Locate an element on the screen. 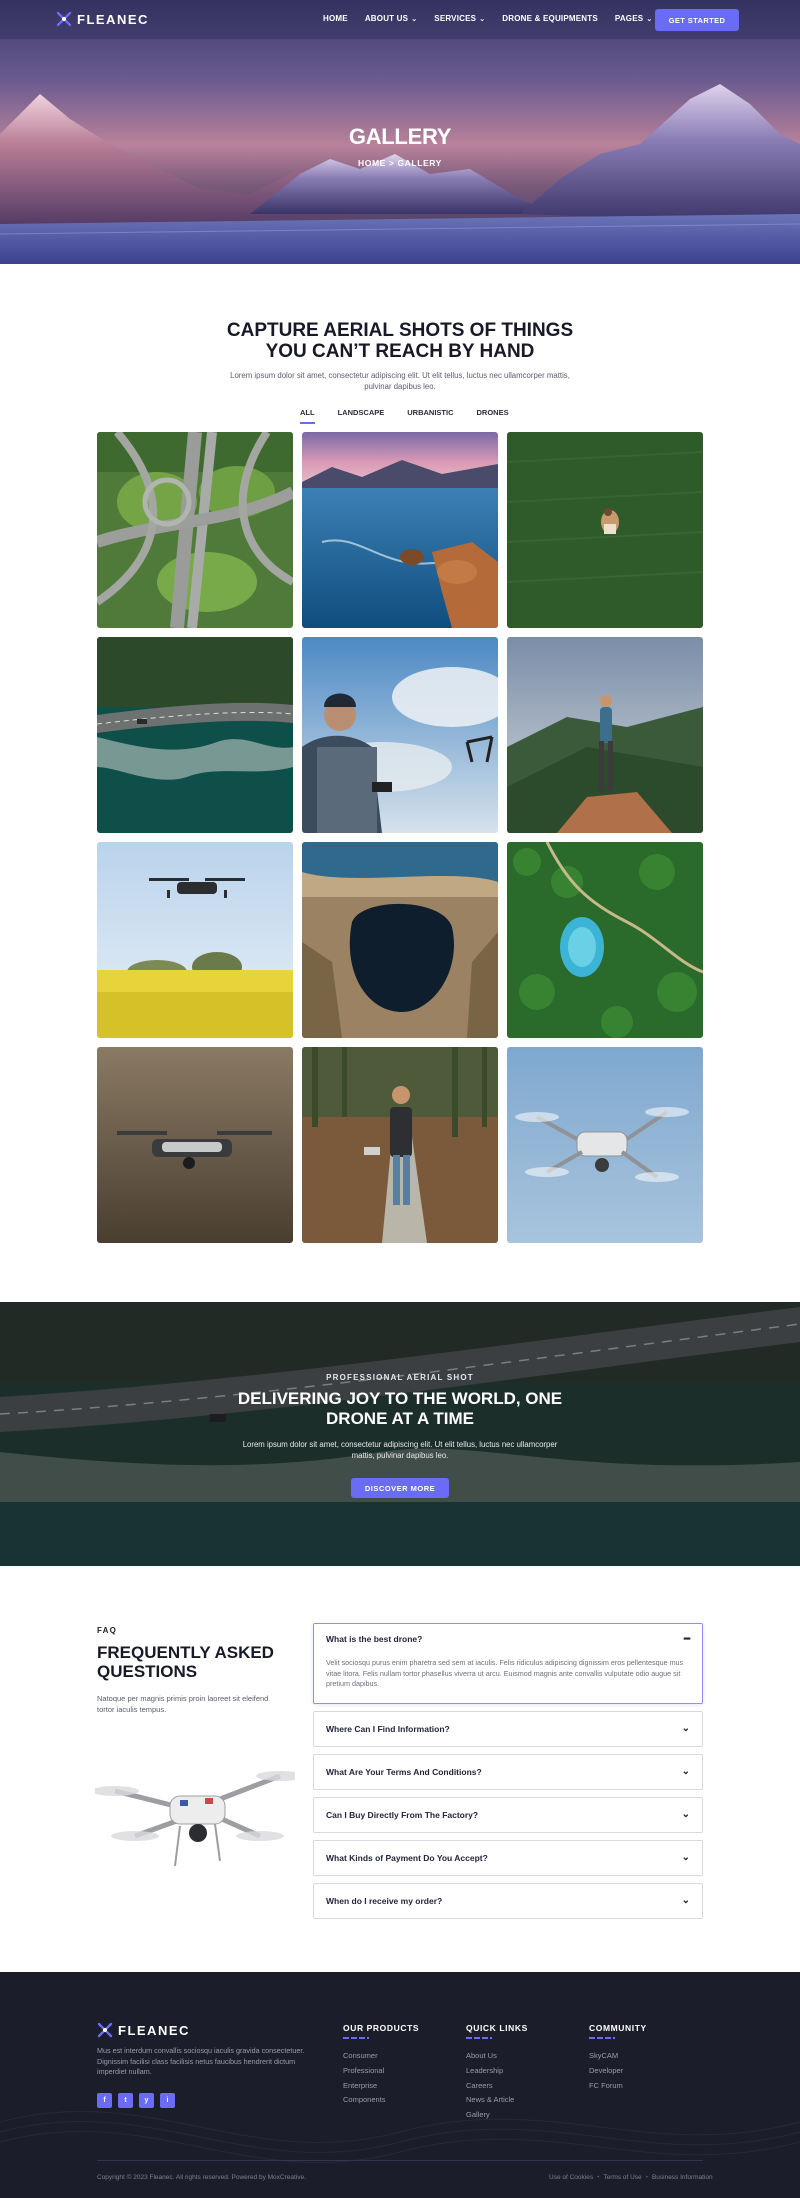 This screenshot has height=2198, width=800. youtube-icon: y is located at coordinates (146, 2100).